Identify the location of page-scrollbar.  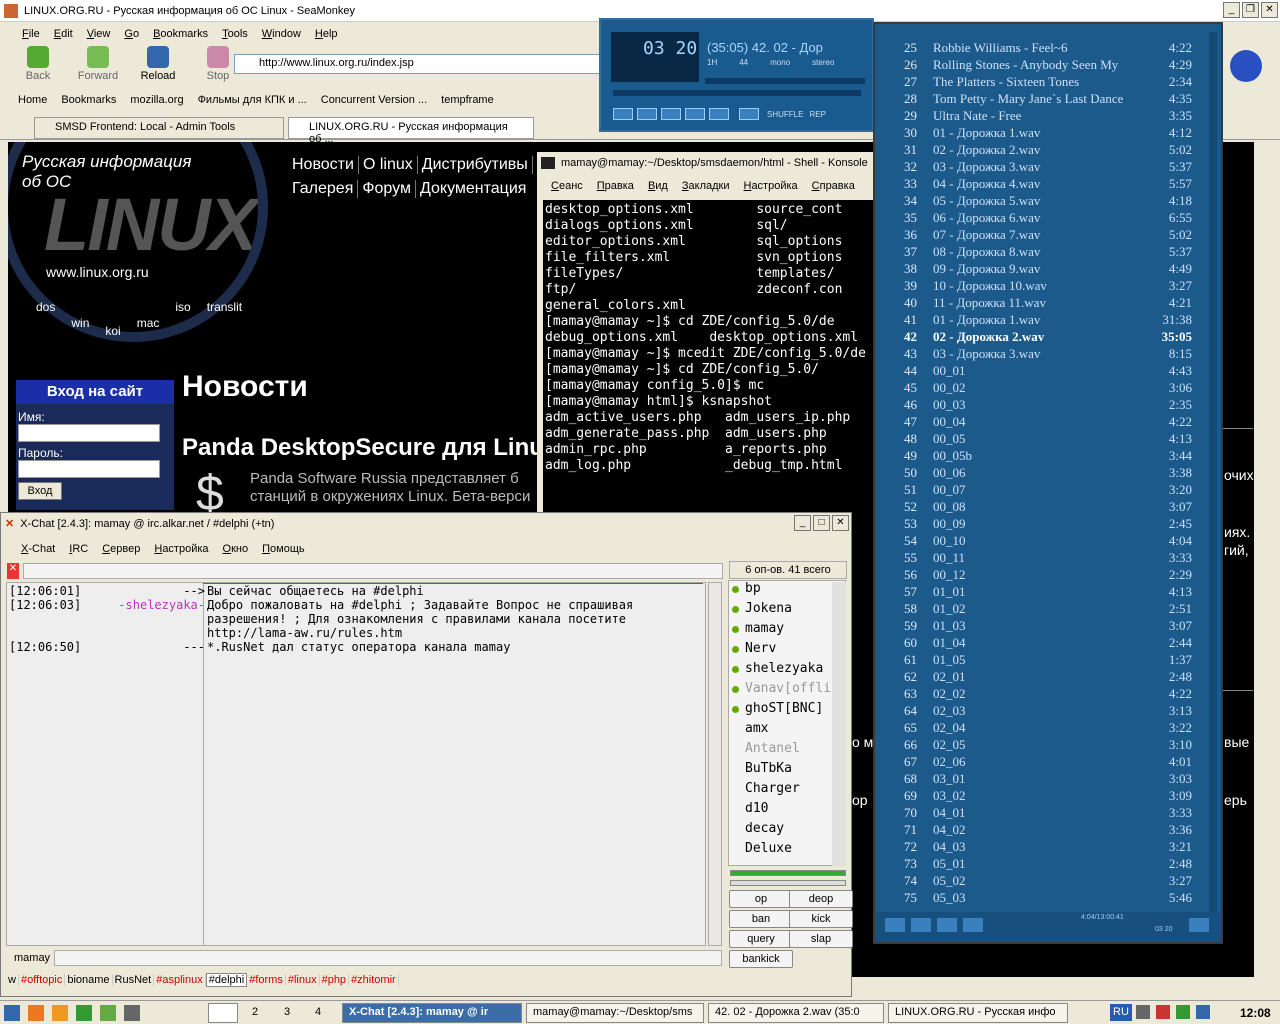
(1262, 559).